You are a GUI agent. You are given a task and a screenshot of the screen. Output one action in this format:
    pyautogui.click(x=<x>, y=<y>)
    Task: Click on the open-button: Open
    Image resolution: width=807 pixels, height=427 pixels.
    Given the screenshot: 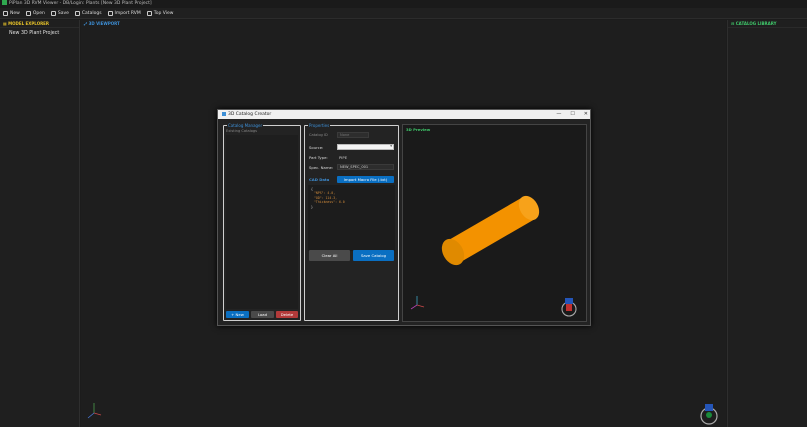 What is the action you would take?
    pyautogui.click(x=35, y=13)
    